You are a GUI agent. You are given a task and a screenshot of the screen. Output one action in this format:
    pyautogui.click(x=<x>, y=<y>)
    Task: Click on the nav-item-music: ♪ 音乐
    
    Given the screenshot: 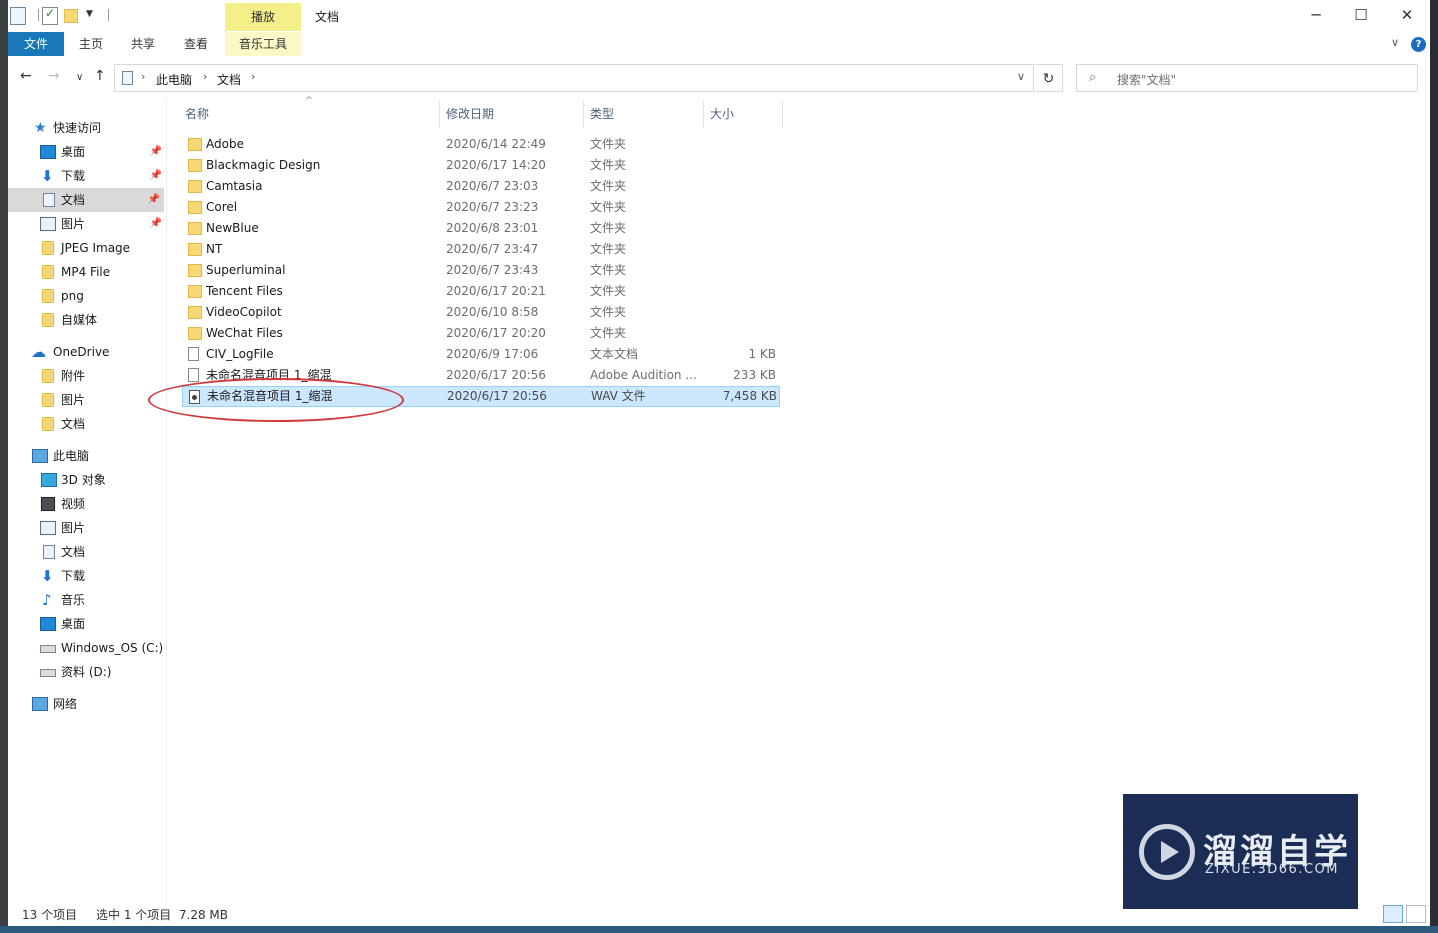 What is the action you would take?
    pyautogui.click(x=87, y=600)
    